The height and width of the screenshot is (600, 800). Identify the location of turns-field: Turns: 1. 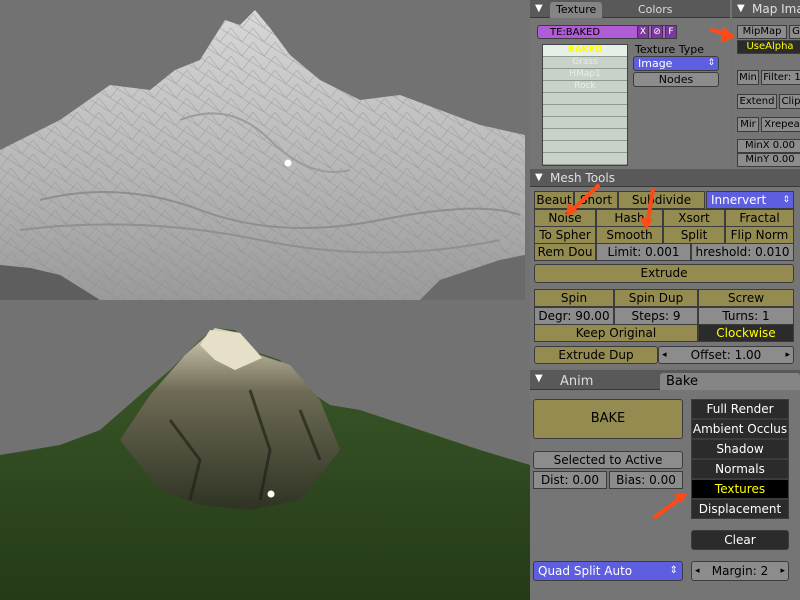
(746, 316).